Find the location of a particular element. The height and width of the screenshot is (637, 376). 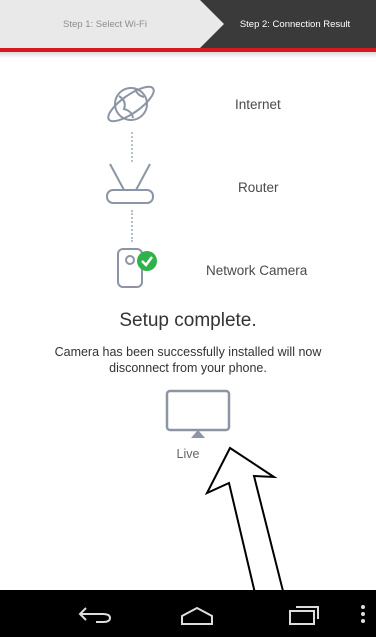

home-icon is located at coordinates (197, 615).